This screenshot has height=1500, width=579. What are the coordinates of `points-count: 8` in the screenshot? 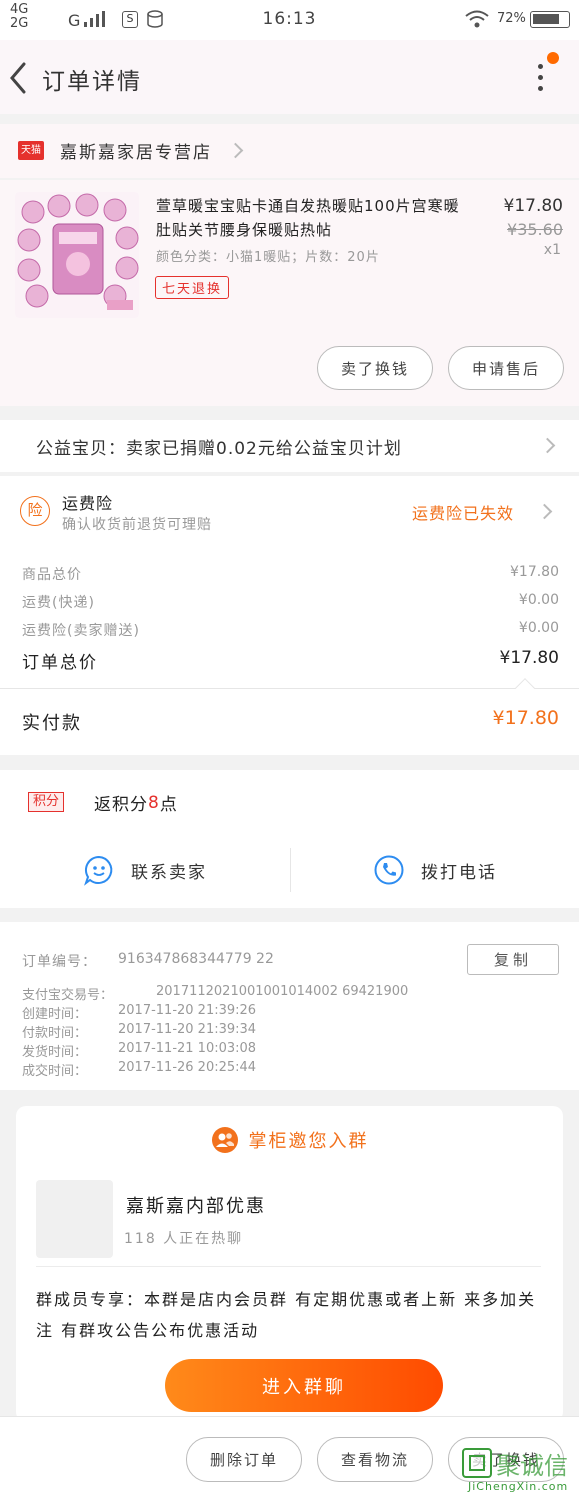 It's located at (154, 802).